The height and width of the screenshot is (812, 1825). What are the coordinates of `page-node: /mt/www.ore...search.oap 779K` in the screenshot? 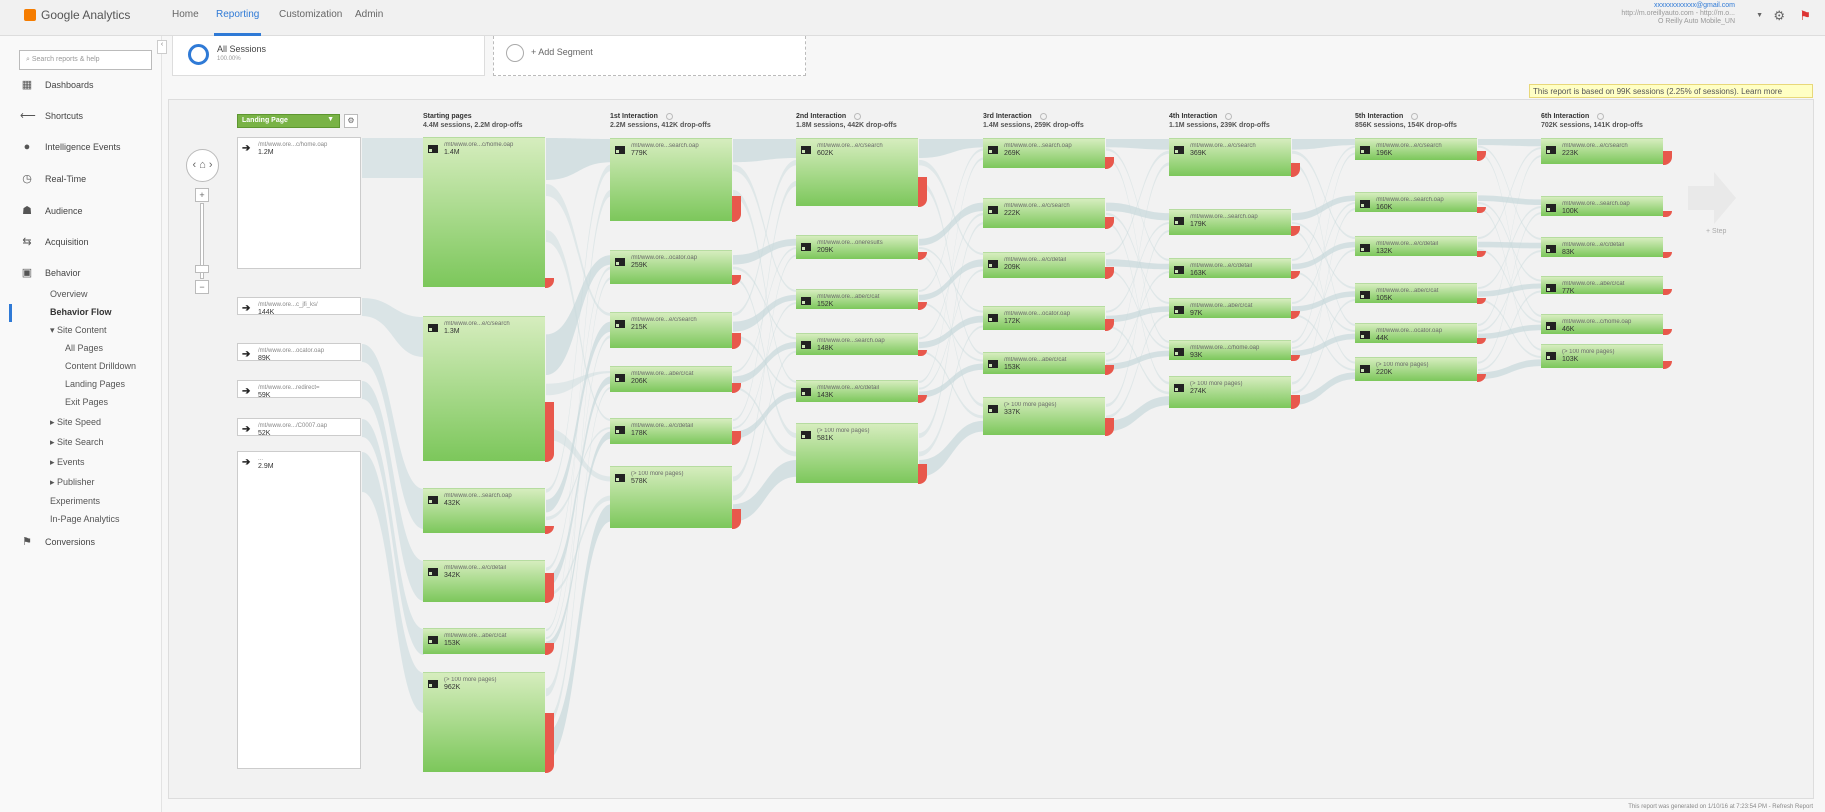 It's located at (675, 180).